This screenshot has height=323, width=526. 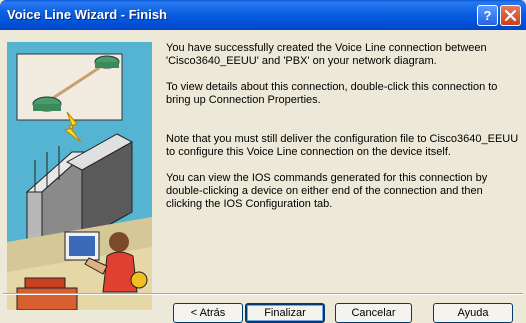 I want to click on question-mark-icon: ?, so click(x=488, y=15).